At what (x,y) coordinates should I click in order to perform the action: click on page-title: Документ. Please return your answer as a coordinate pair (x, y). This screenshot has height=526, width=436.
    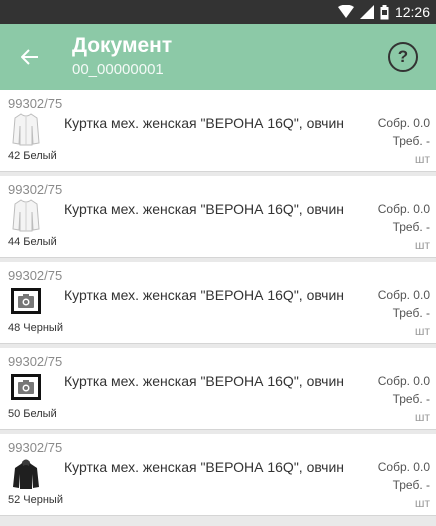
    Looking at the image, I should click on (122, 45).